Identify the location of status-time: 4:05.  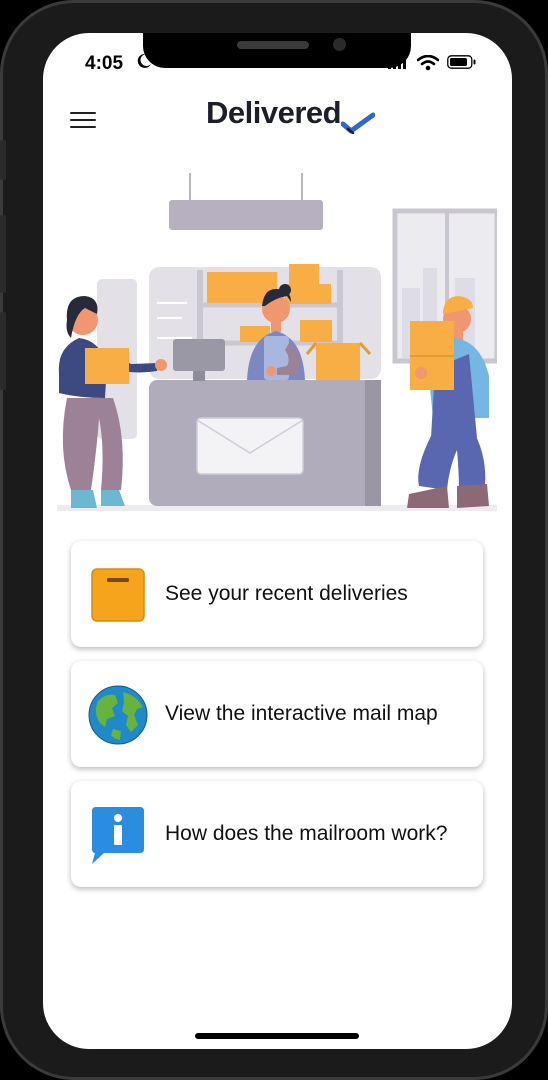
(104, 63).